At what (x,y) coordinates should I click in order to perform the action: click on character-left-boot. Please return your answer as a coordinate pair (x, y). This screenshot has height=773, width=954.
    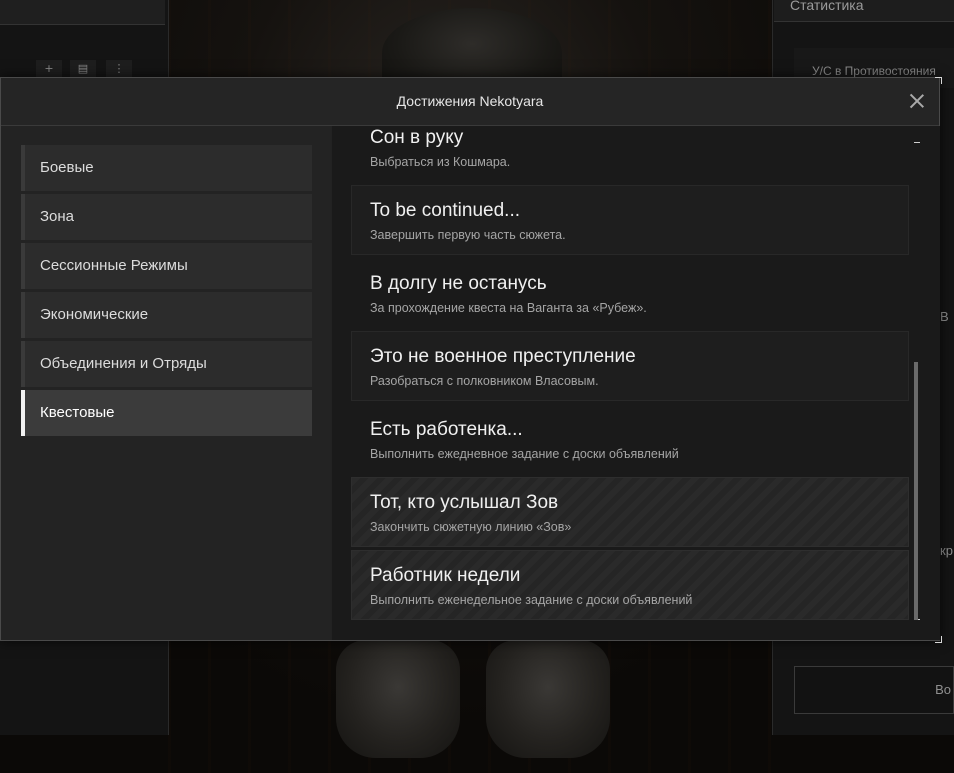
    Looking at the image, I should click on (398, 699).